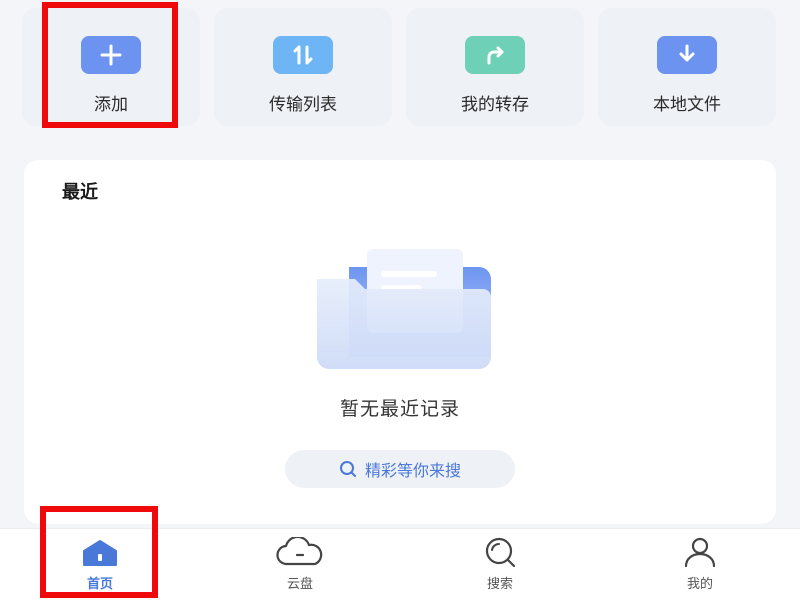 This screenshot has height=601, width=800. Describe the element at coordinates (299, 584) in the screenshot. I see `tab-cloud-label: 云盘` at that location.